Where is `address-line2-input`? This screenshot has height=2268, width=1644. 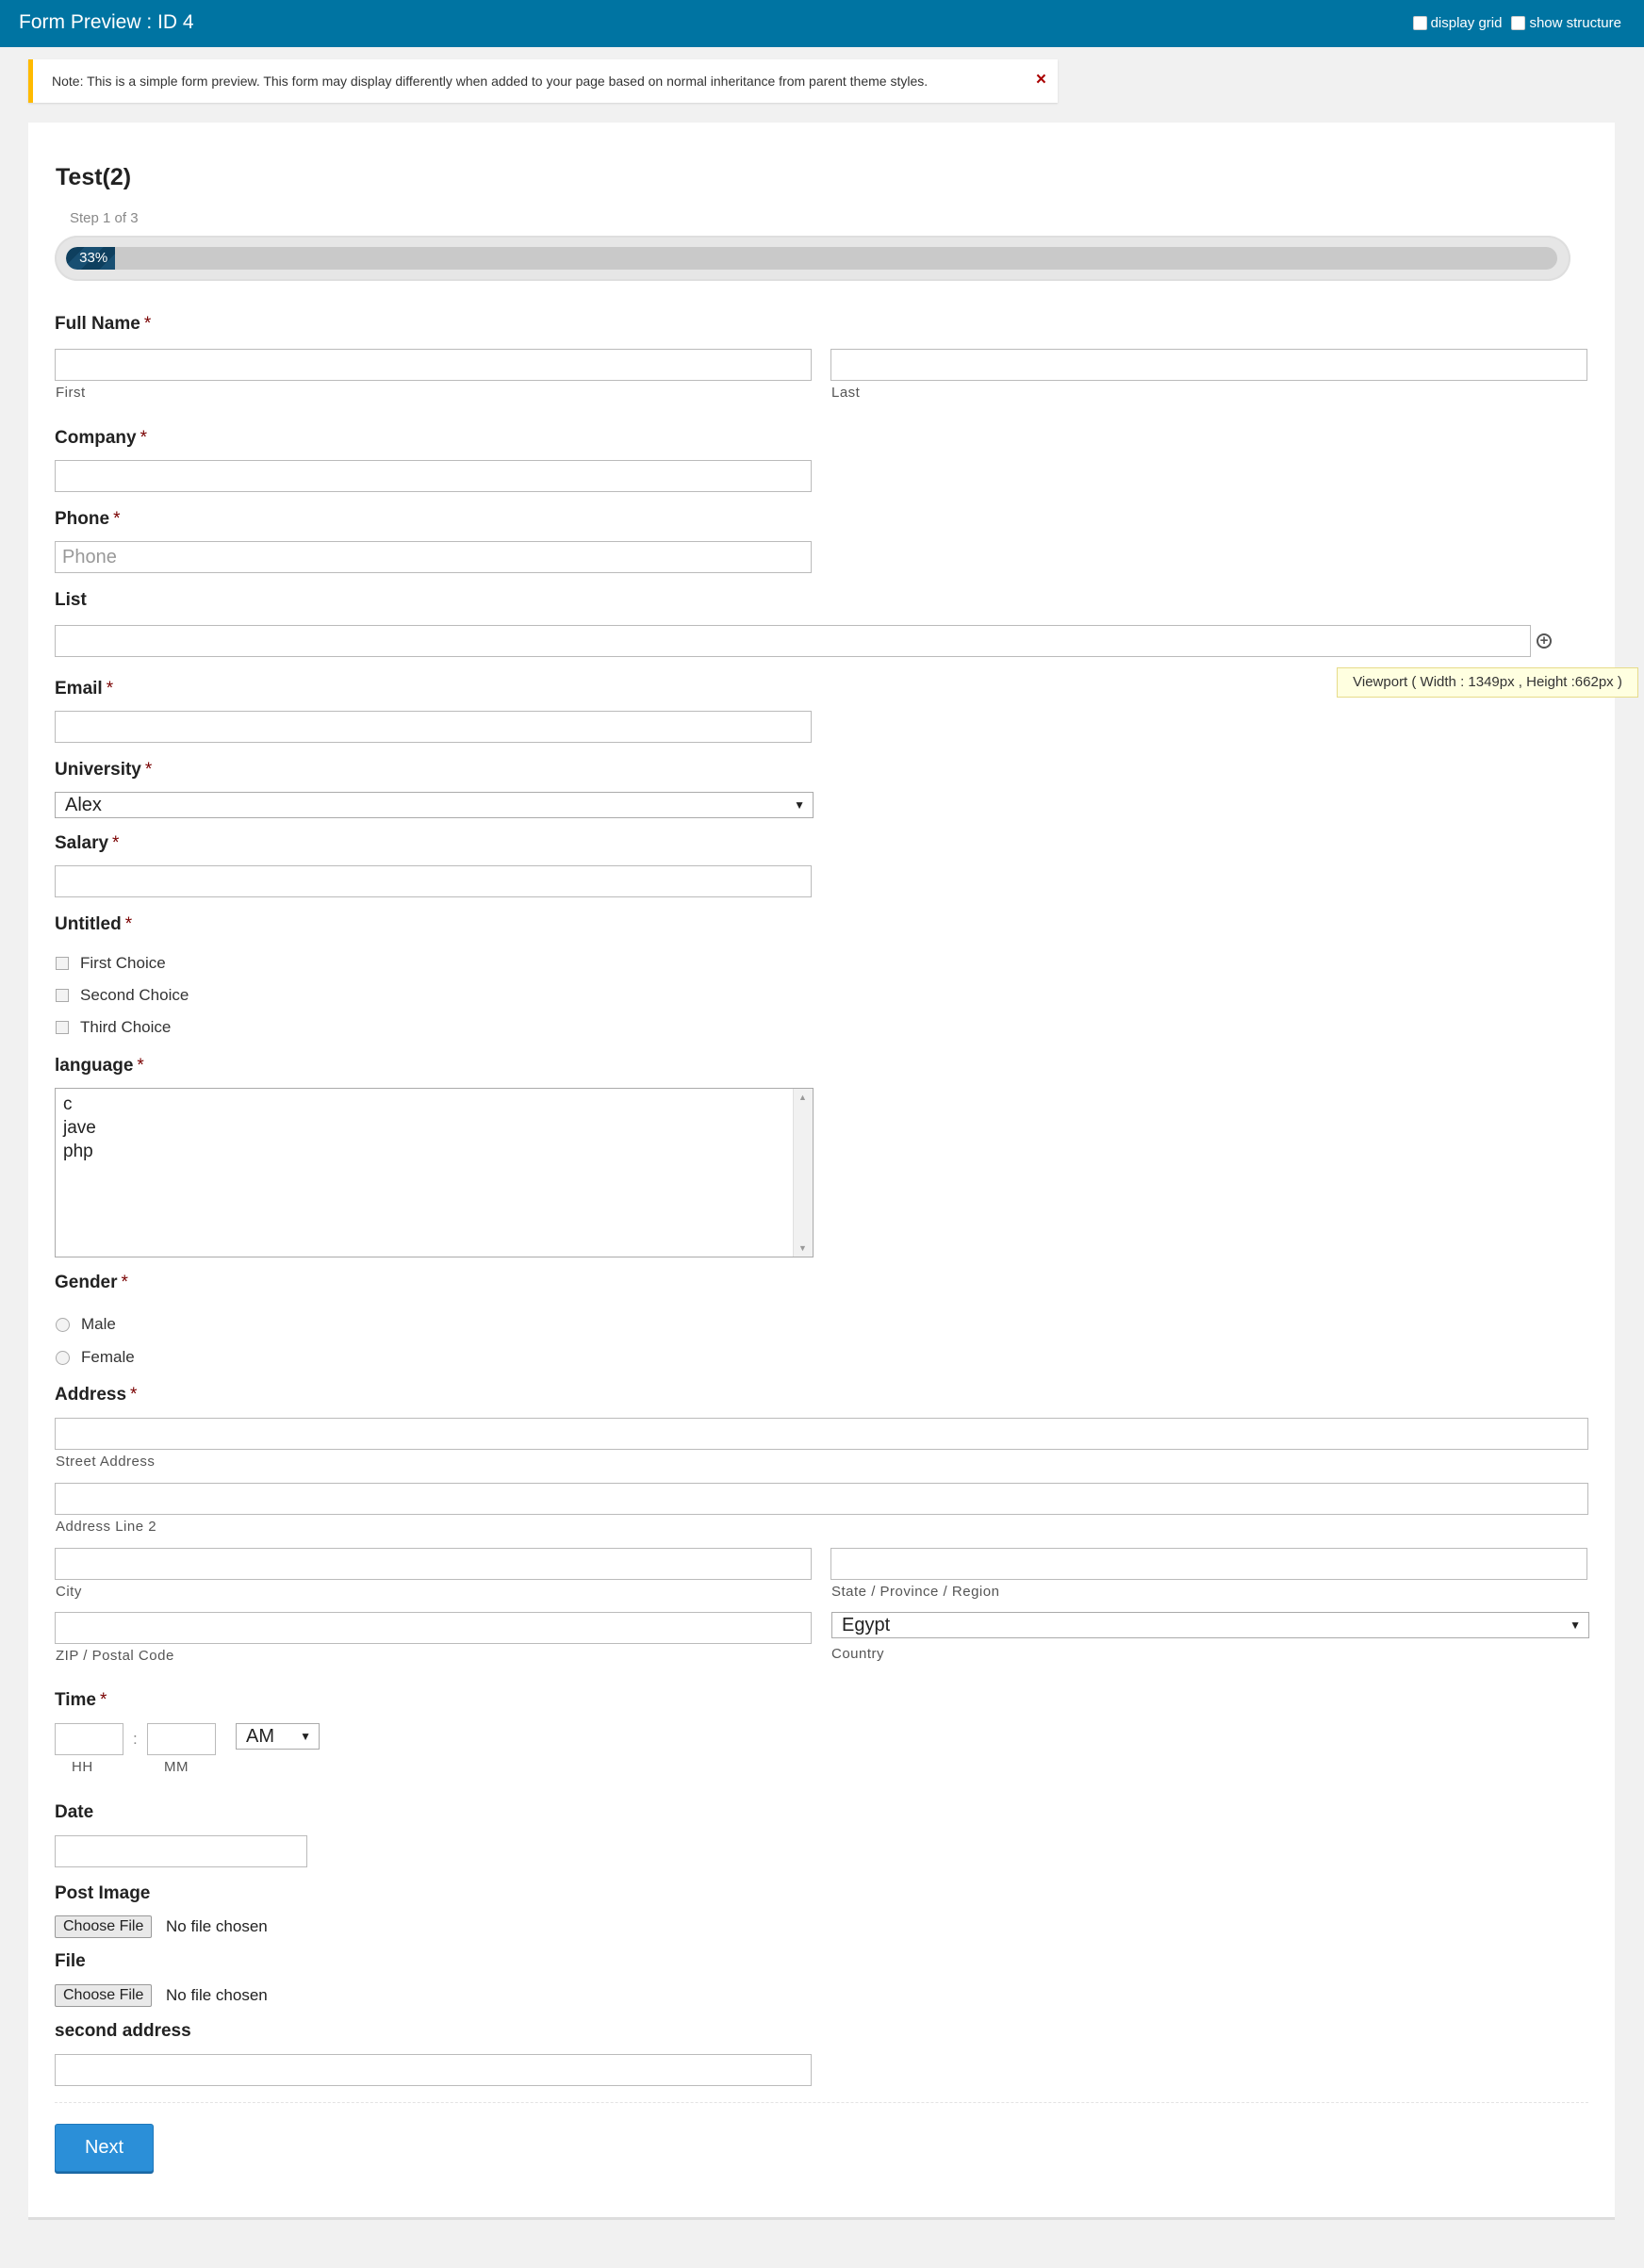
address-line2-input is located at coordinates (821, 1499).